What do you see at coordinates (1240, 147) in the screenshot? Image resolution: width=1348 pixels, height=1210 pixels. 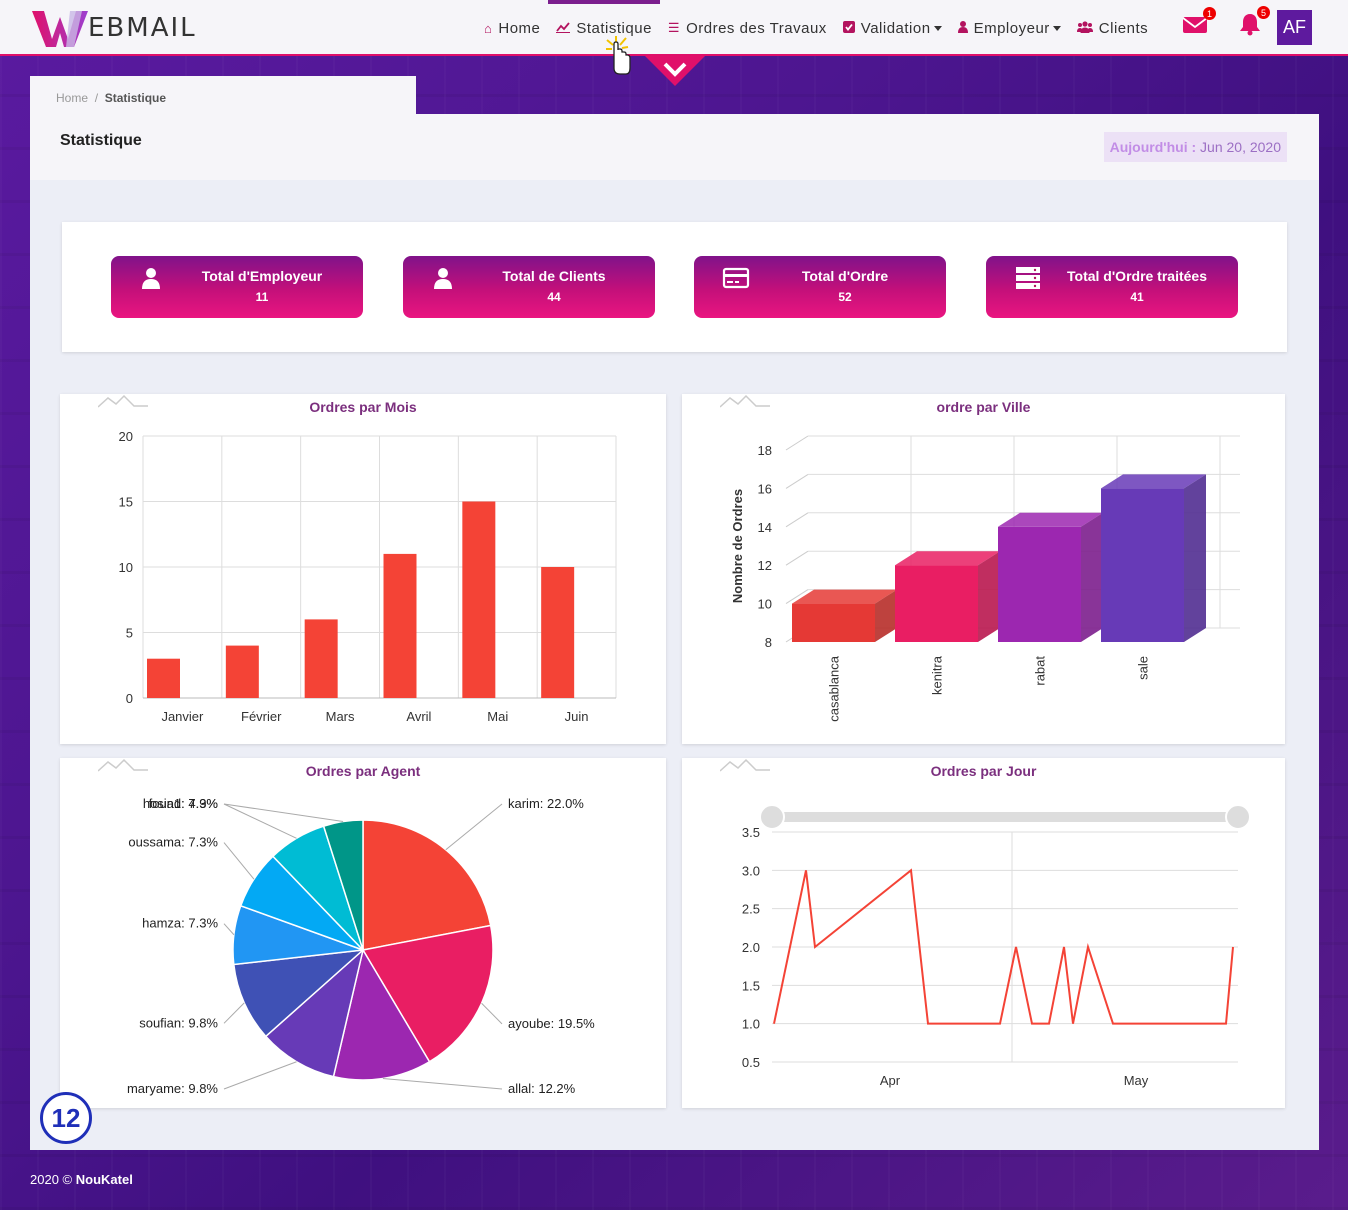 I see `today-value: Jun 20, 2020` at bounding box center [1240, 147].